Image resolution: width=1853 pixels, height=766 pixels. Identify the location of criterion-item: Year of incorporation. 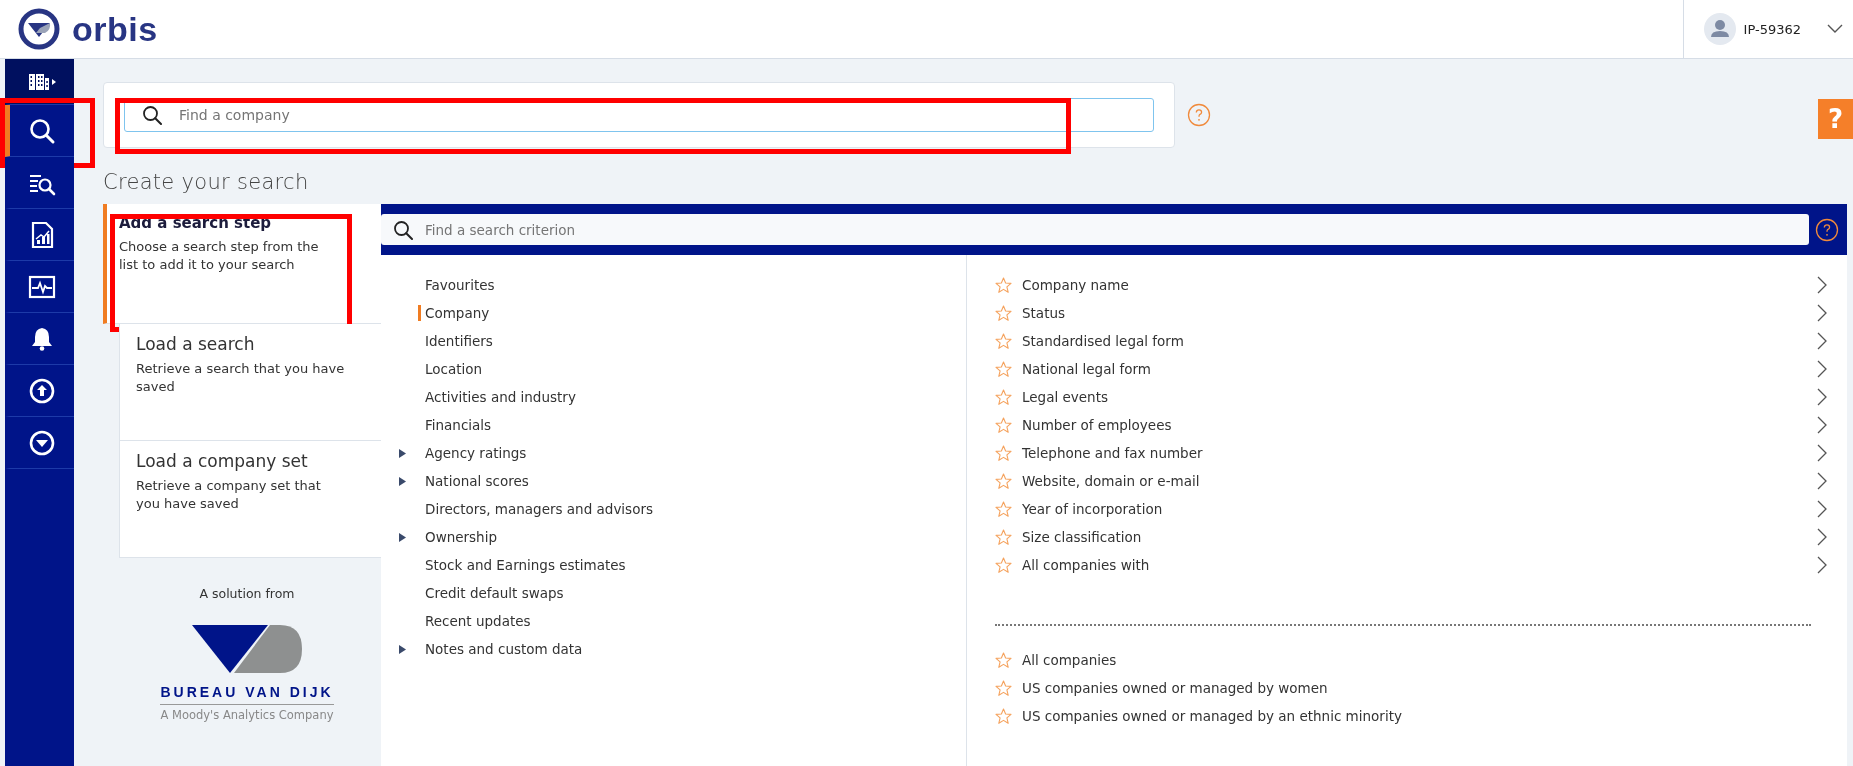
(1419, 509).